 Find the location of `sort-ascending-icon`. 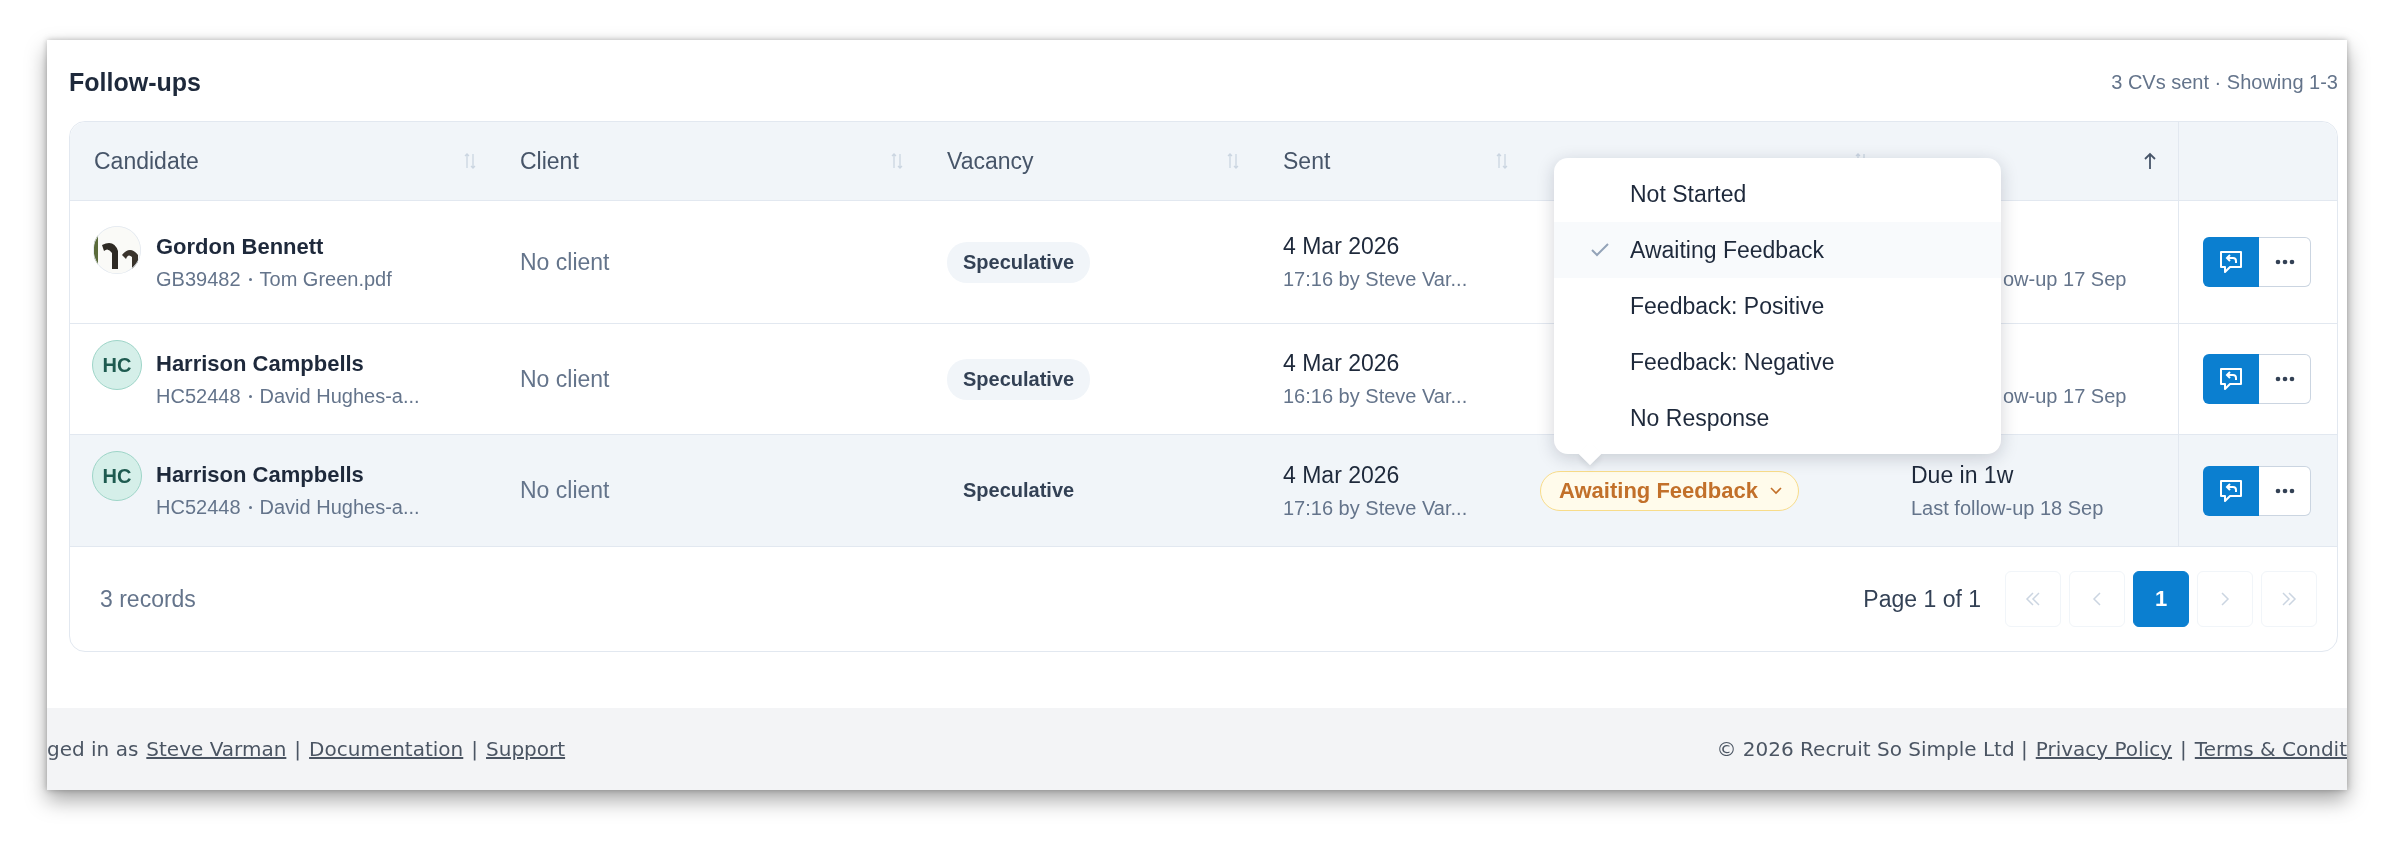

sort-ascending-icon is located at coordinates (2150, 161).